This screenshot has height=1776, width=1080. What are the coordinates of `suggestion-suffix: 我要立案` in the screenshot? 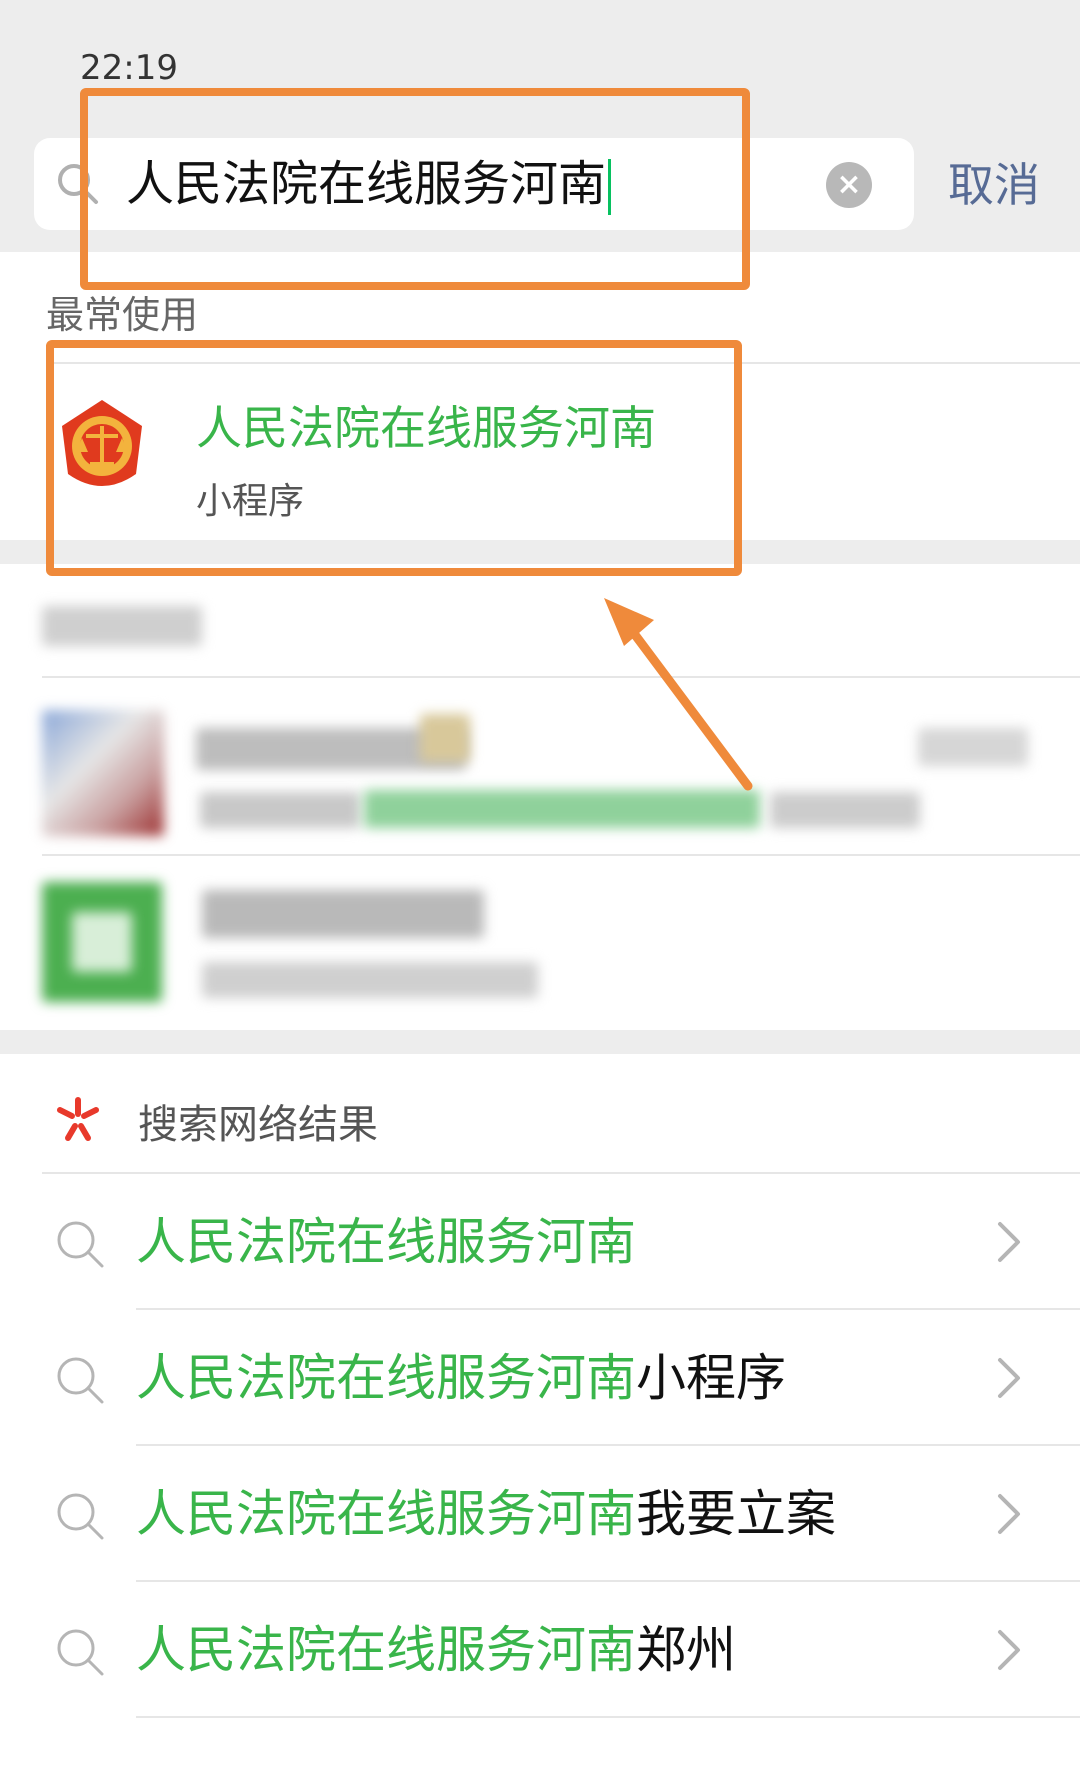 It's located at (736, 1514).